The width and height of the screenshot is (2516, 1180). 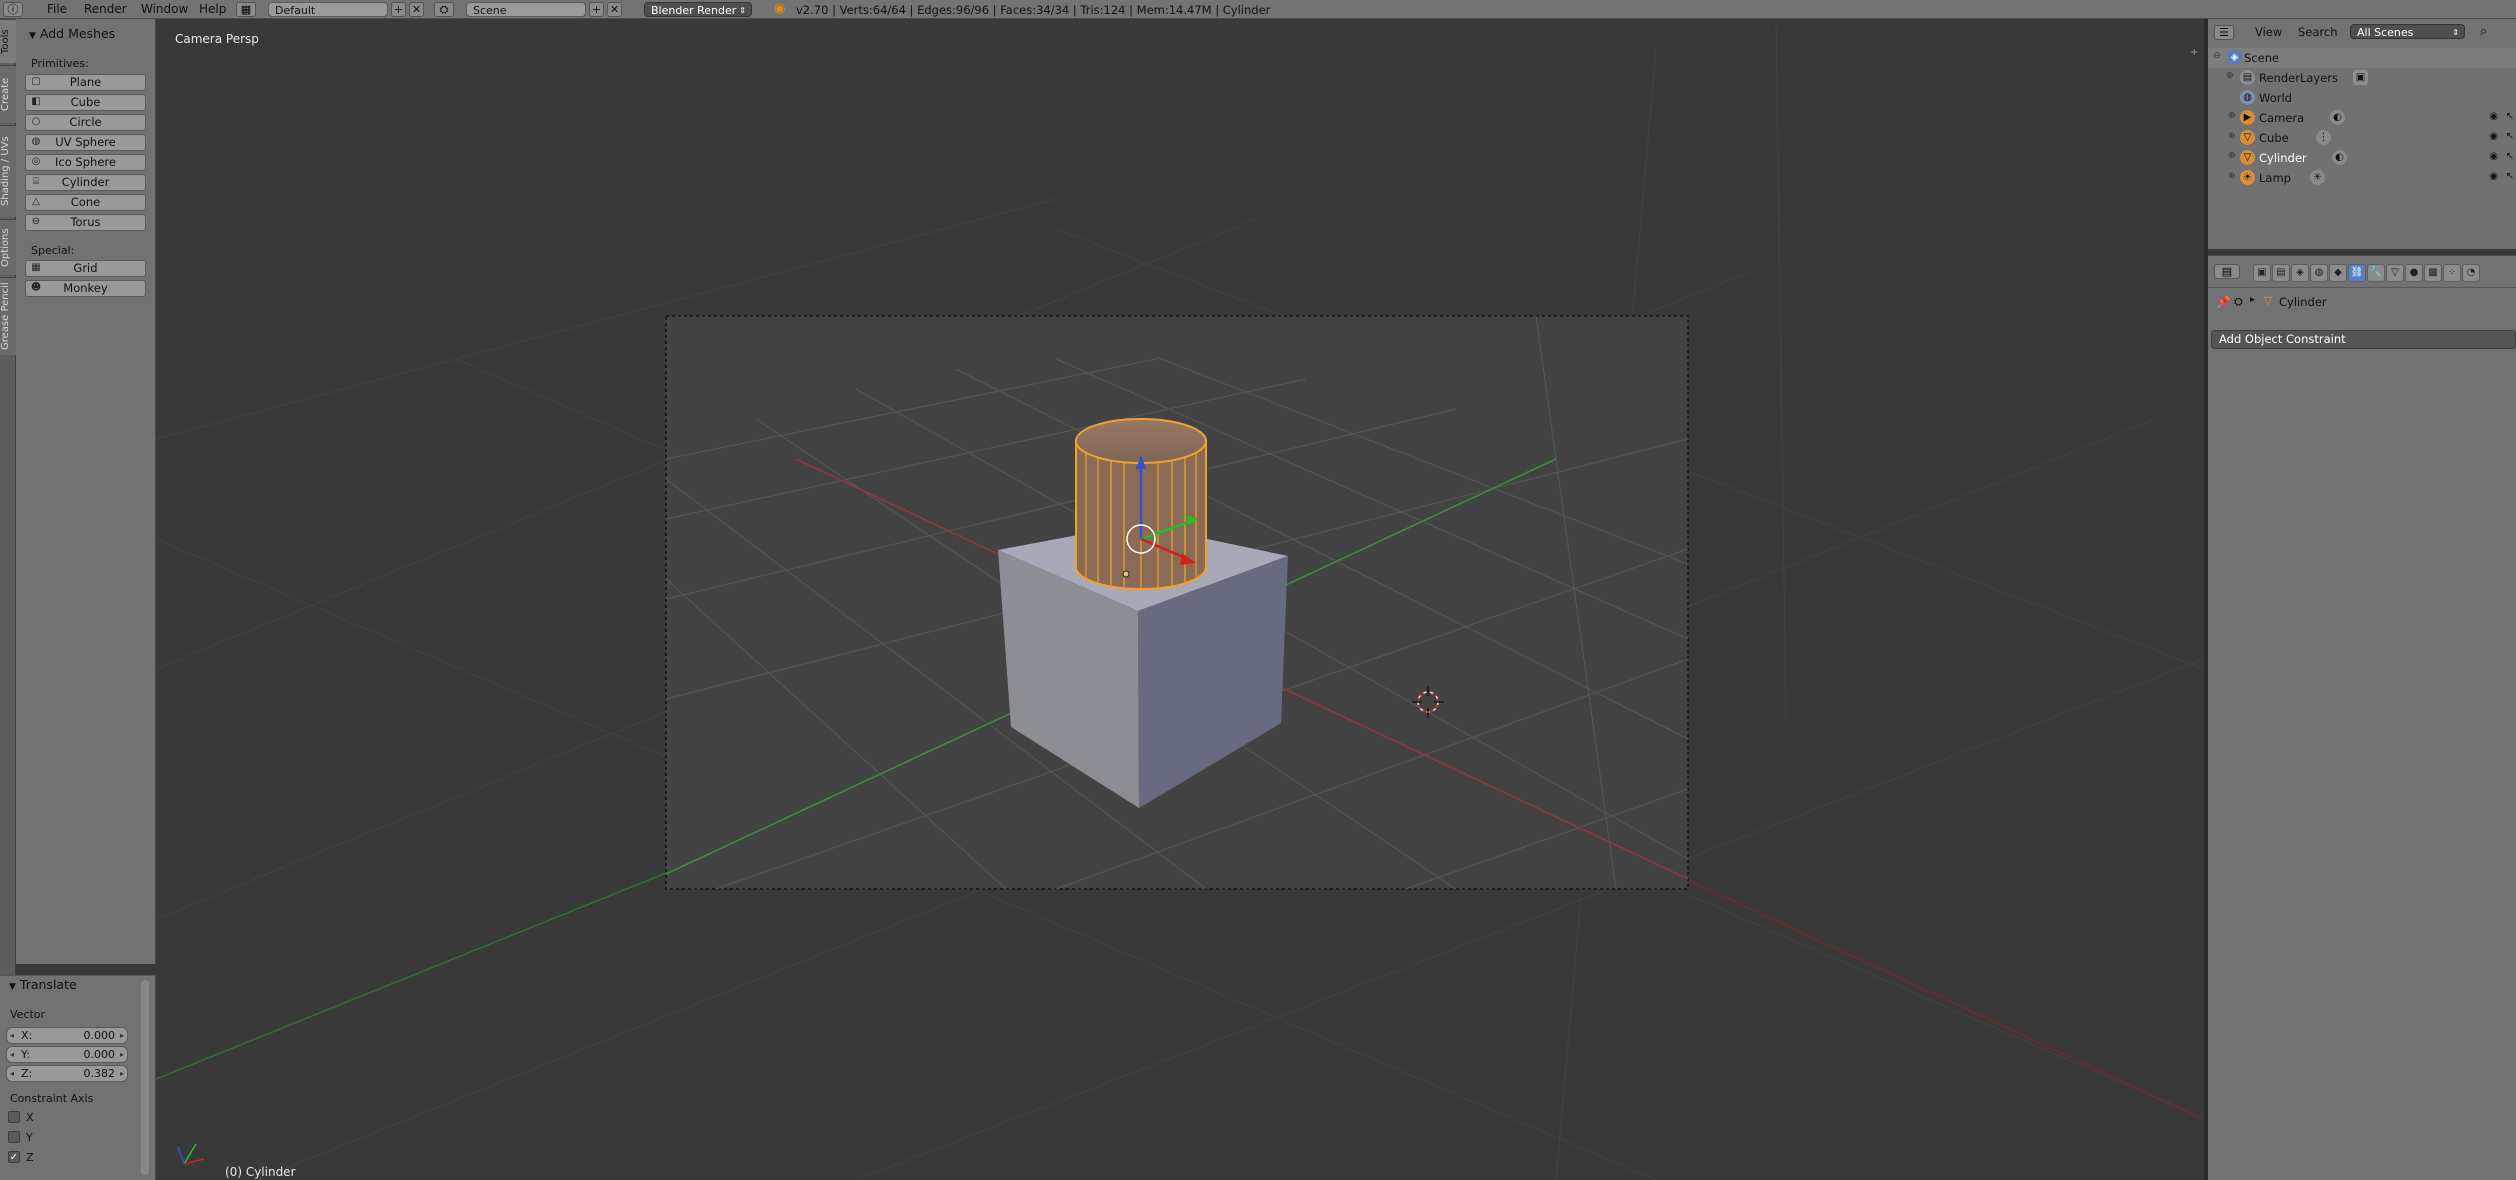 What do you see at coordinates (8, 316) in the screenshot?
I see `tab-grease-pencil: Grease Pencil` at bounding box center [8, 316].